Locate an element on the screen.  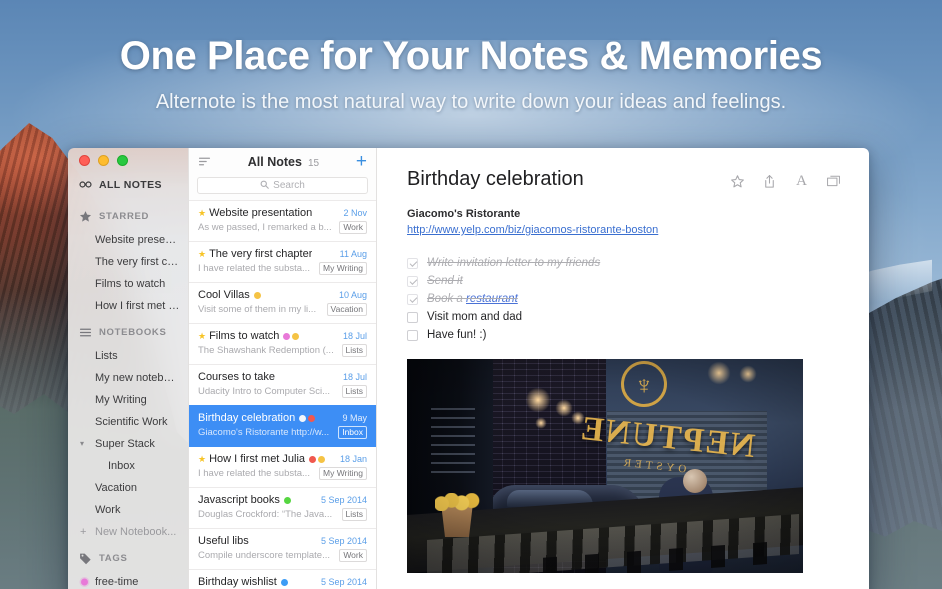
note-title: Website presentation is located at coordinates (261, 213).